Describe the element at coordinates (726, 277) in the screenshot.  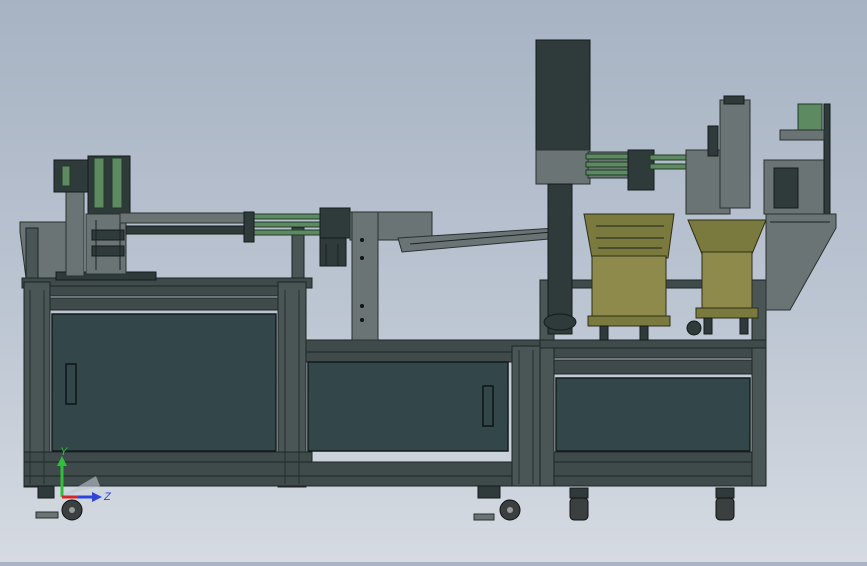
I see `bowl-feeder-right` at that location.